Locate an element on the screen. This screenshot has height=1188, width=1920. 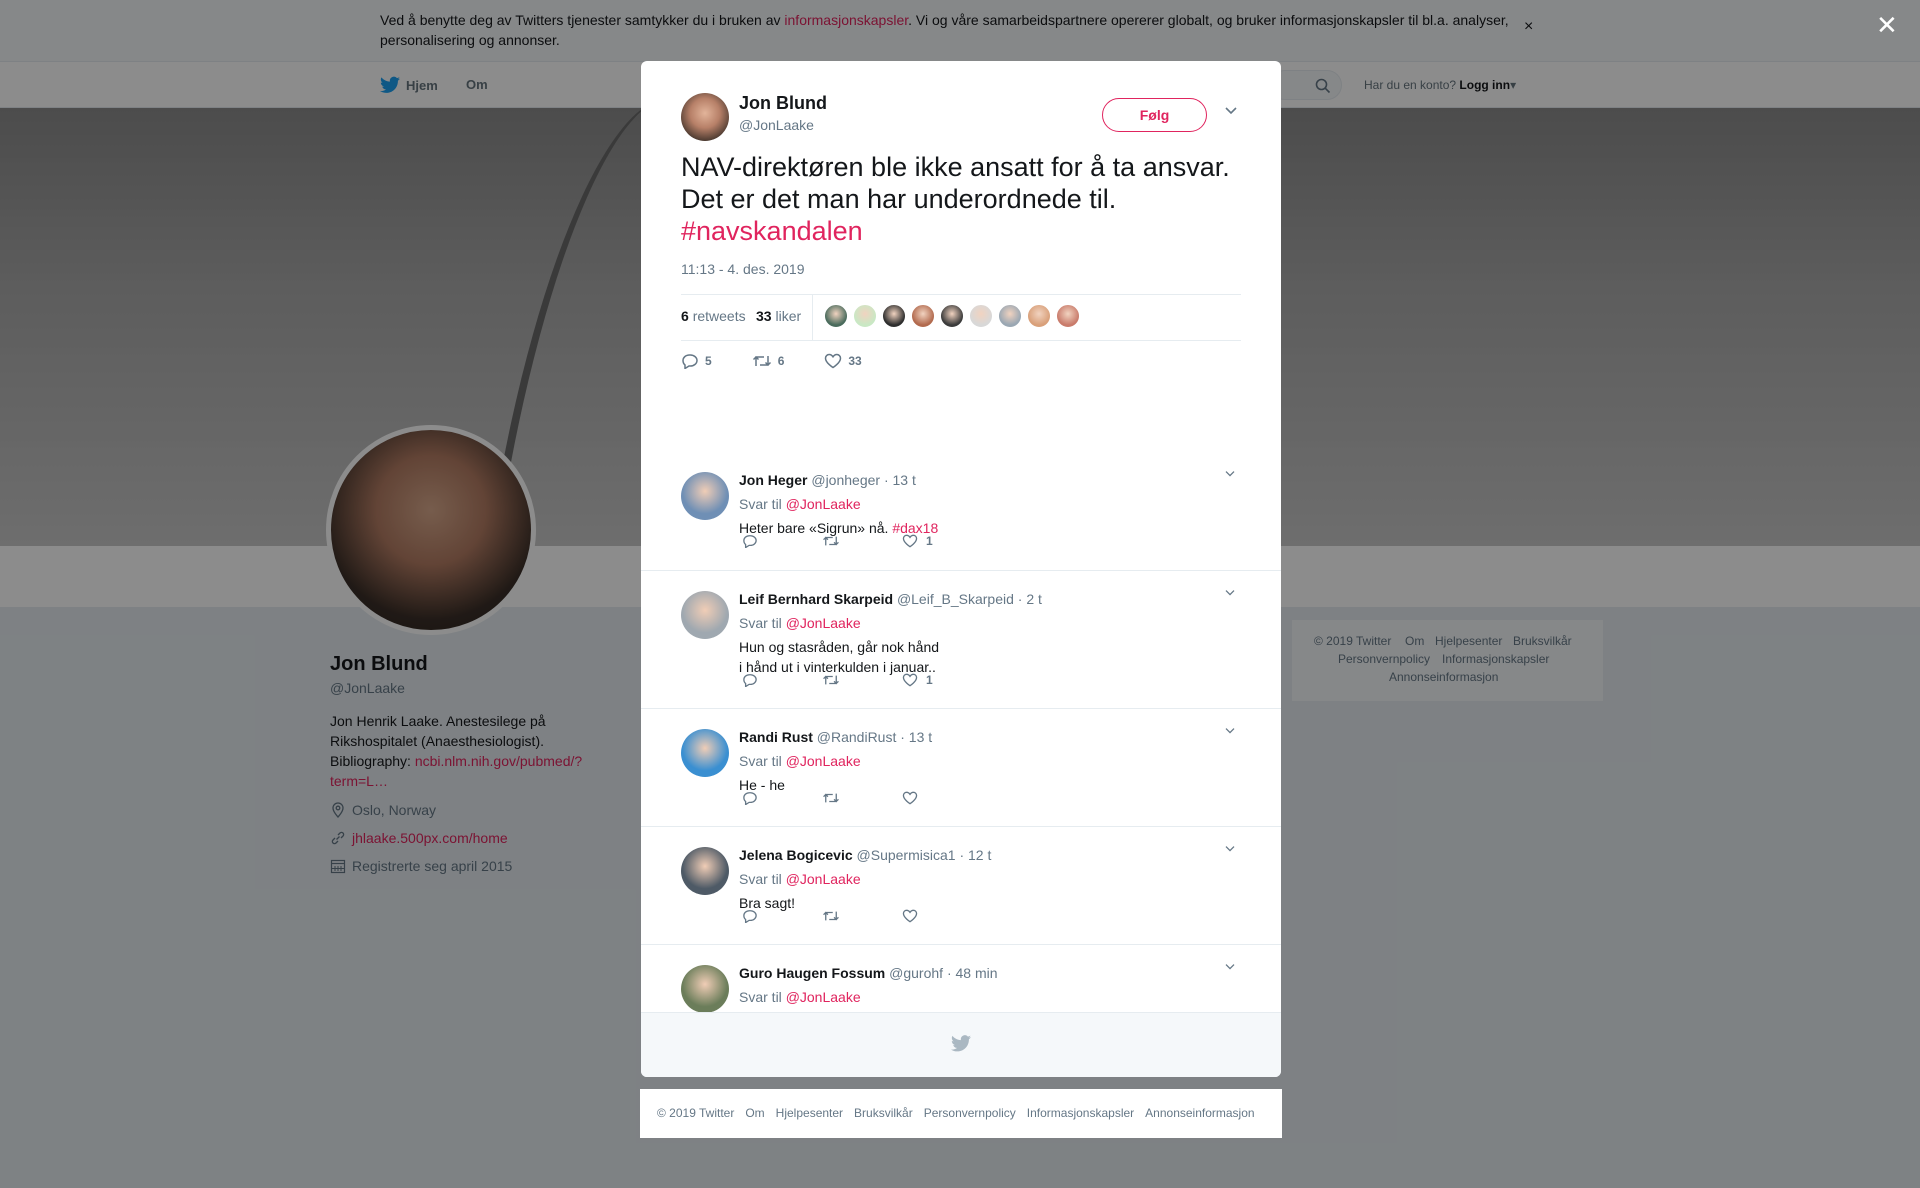
reply-author-name: Randi Rust is located at coordinates (776, 737).